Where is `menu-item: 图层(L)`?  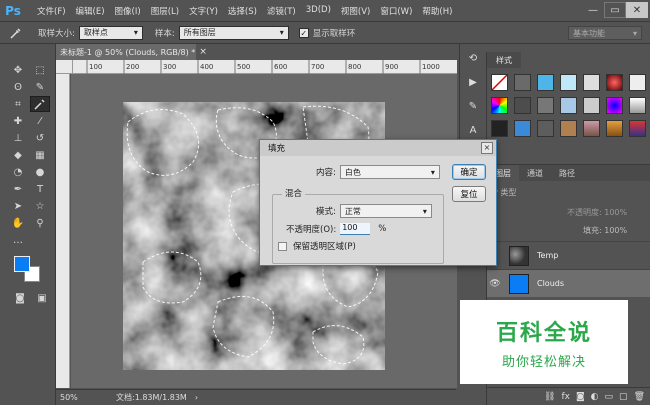 menu-item: 图层(L) is located at coordinates (165, 11).